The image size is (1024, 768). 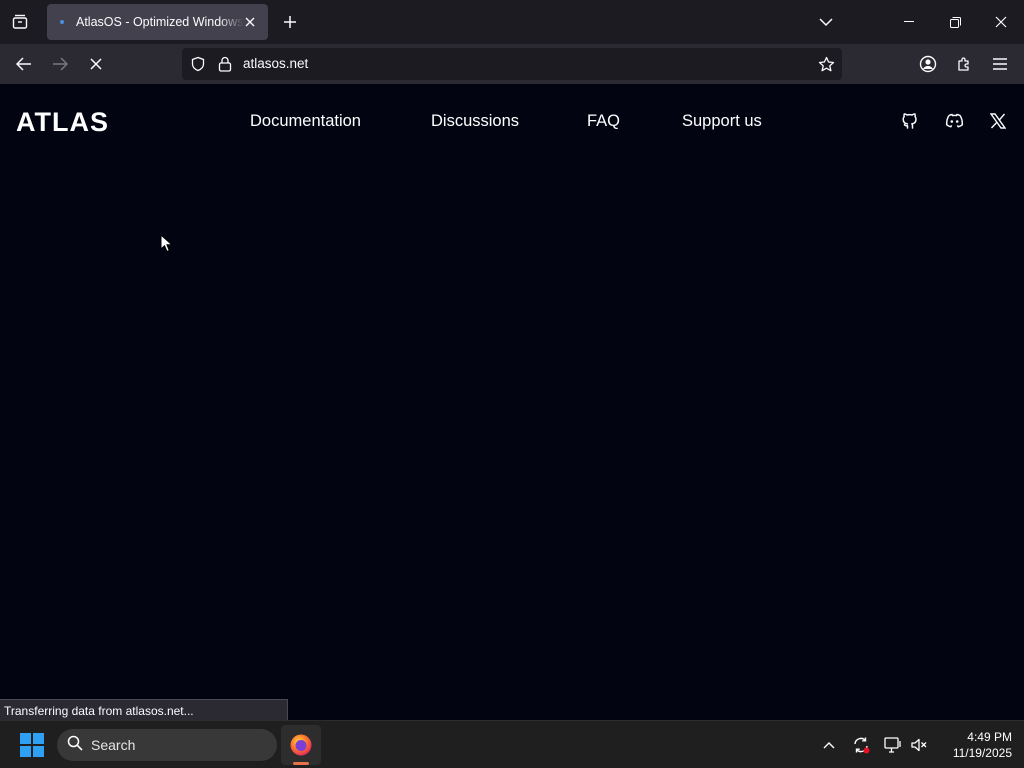 I want to click on windows-taskbar: Search 4:49 PM 11/19/2025, so click(x=512, y=744).